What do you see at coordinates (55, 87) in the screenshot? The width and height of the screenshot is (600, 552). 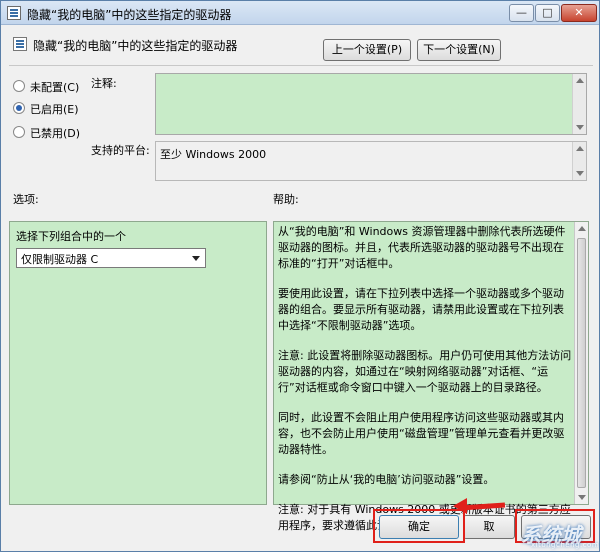 I see `radio-label-not-configured: 未配置(C)` at bounding box center [55, 87].